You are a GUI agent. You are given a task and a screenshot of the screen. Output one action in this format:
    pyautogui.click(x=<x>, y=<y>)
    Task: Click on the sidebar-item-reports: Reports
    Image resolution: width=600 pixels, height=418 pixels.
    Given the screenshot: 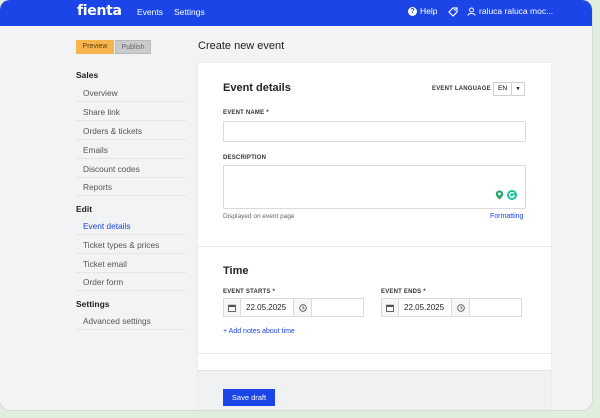 What is the action you would take?
    pyautogui.click(x=131, y=187)
    